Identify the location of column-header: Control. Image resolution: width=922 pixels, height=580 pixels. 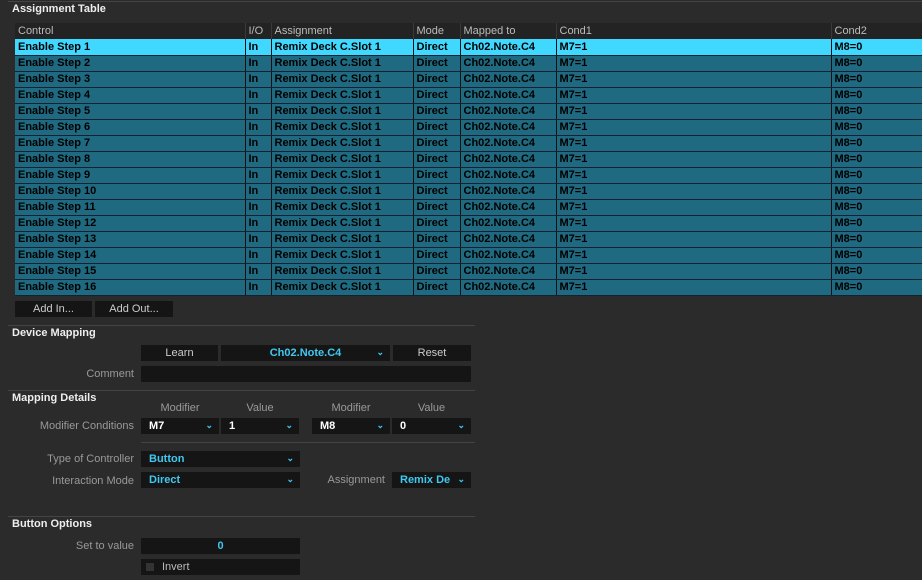
(130, 31).